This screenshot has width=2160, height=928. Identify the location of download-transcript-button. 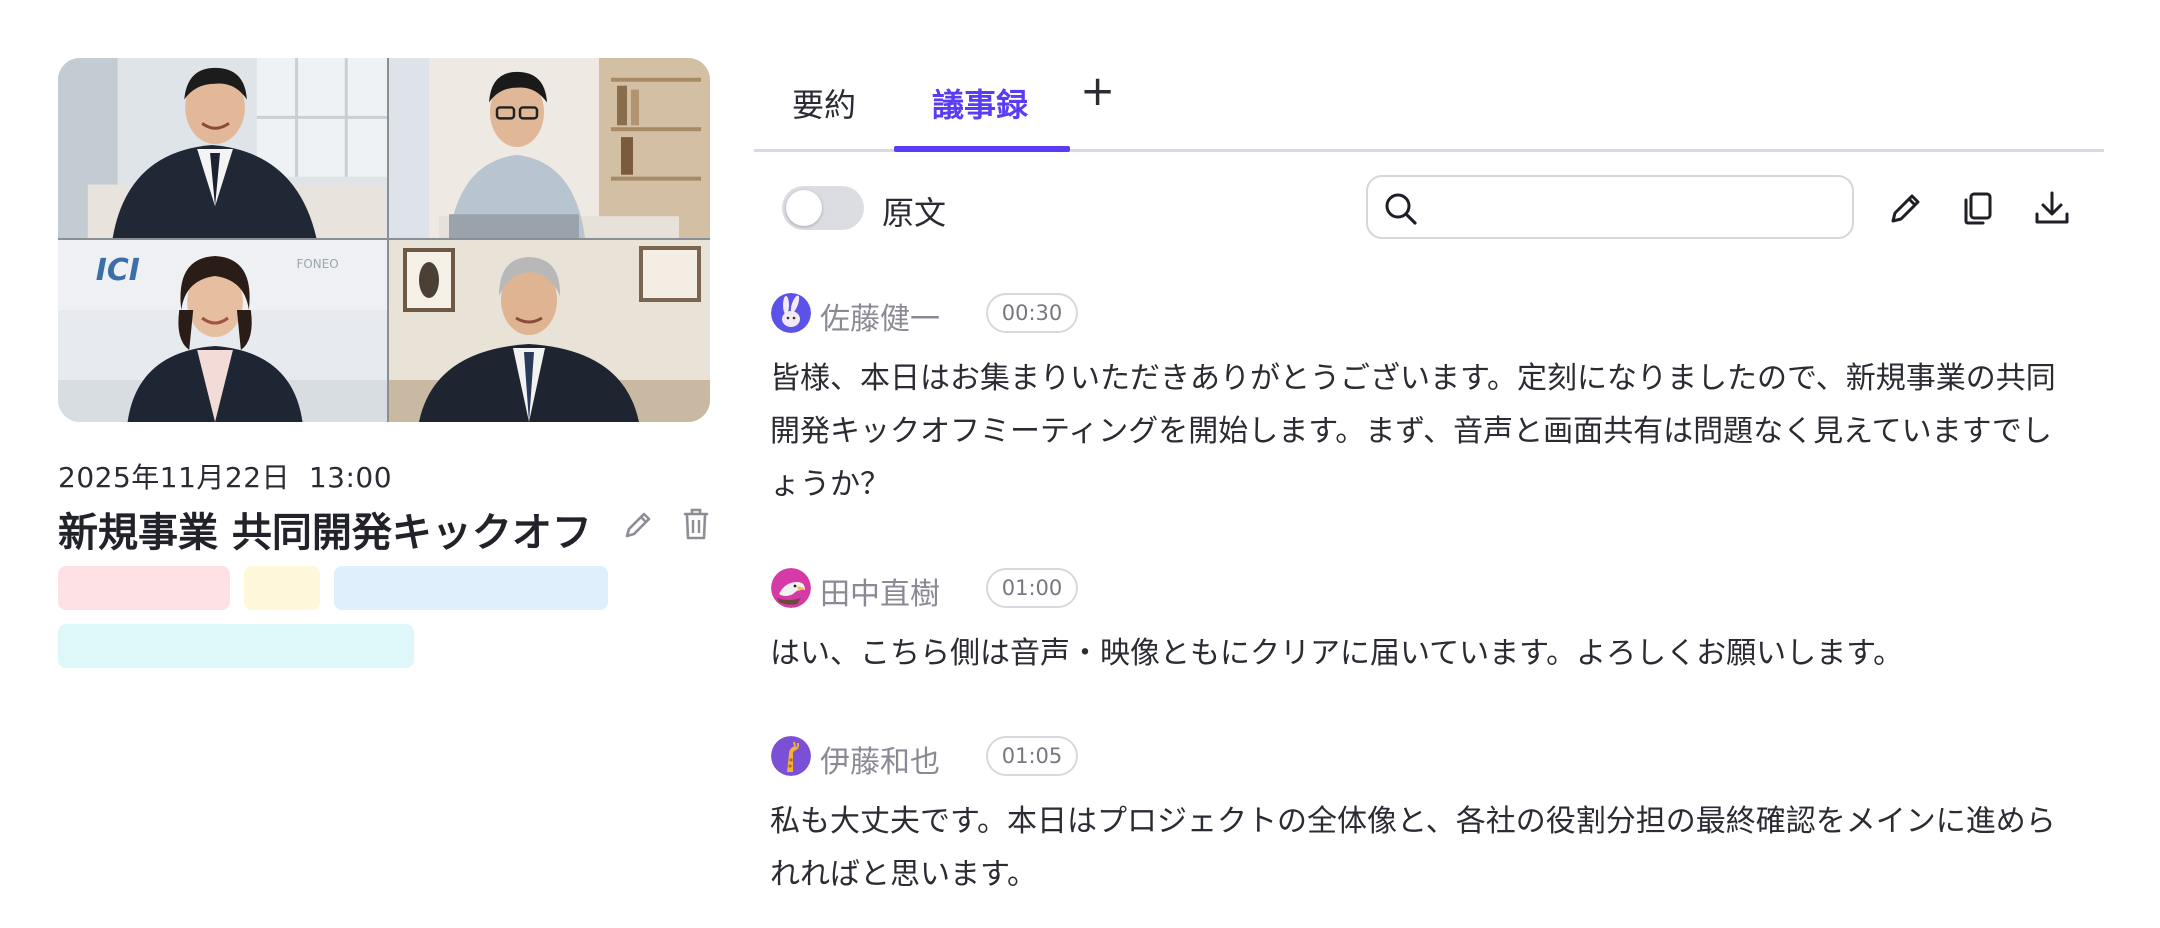
(2052, 208).